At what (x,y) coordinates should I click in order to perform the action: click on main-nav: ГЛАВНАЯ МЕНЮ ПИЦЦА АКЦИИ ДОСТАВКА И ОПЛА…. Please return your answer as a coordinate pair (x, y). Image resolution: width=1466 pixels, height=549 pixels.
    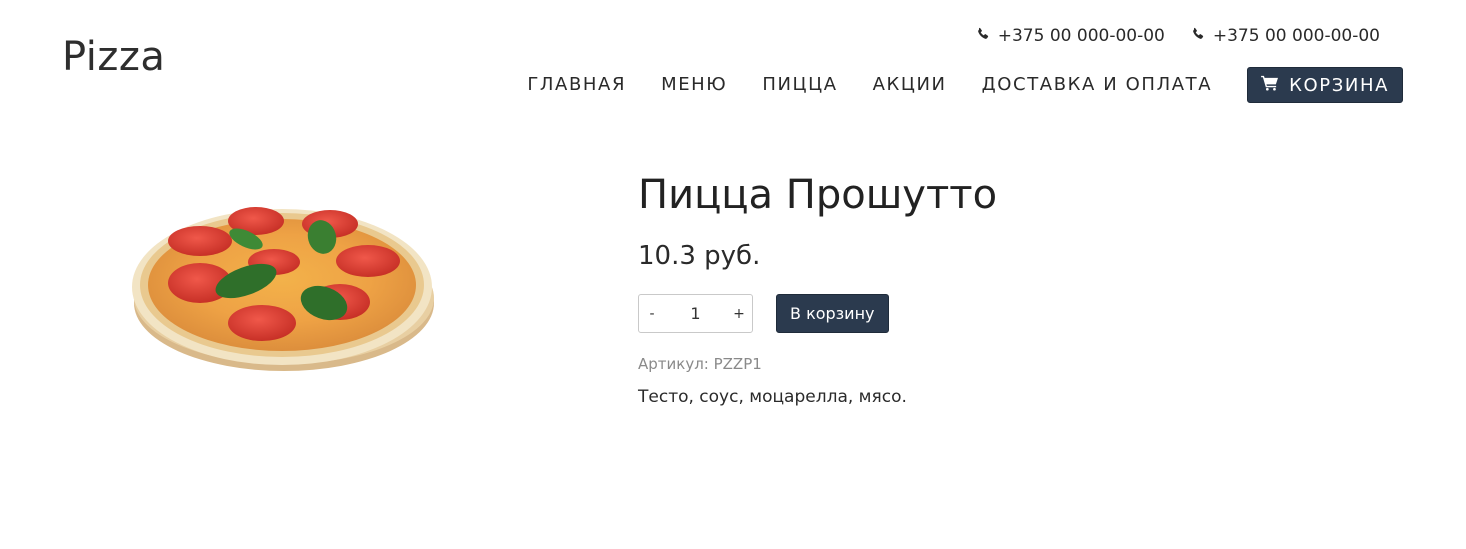
    Looking at the image, I should click on (947, 85).